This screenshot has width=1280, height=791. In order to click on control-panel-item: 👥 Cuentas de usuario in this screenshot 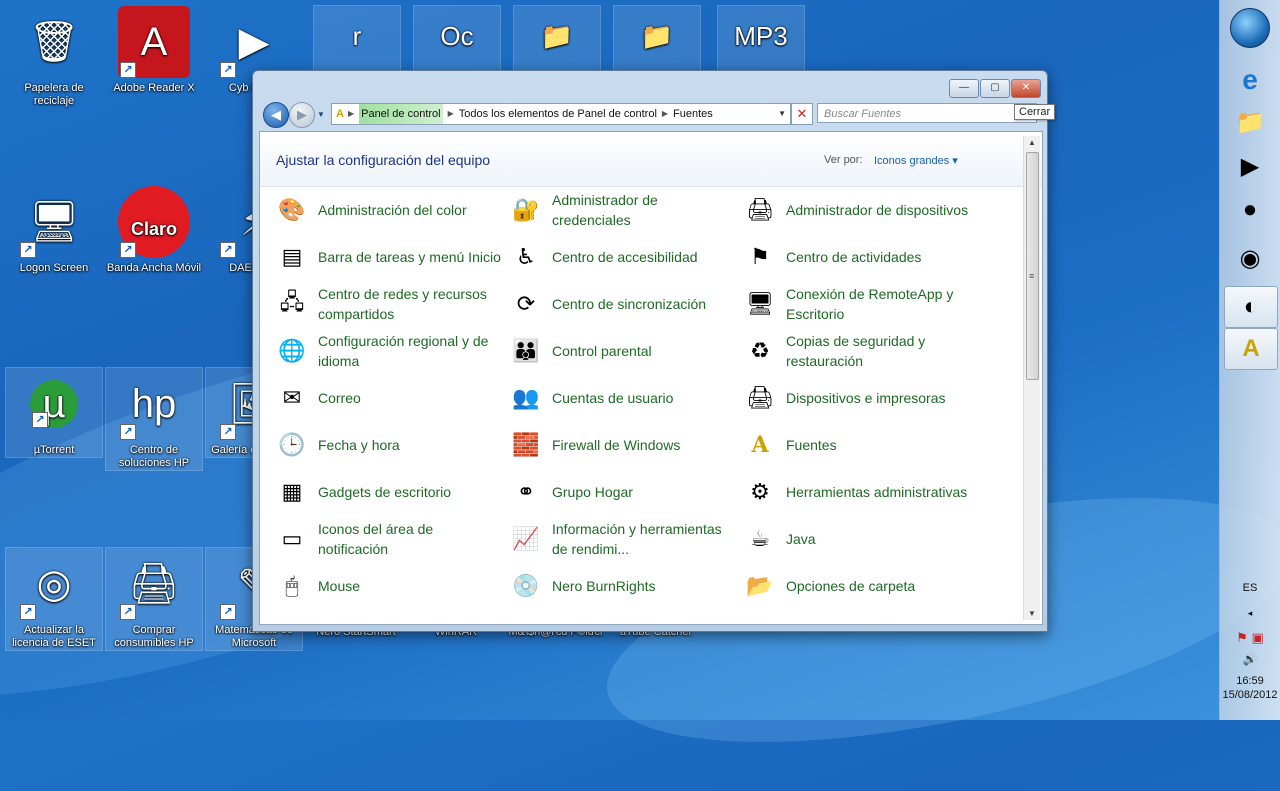, I will do `click(625, 398)`.